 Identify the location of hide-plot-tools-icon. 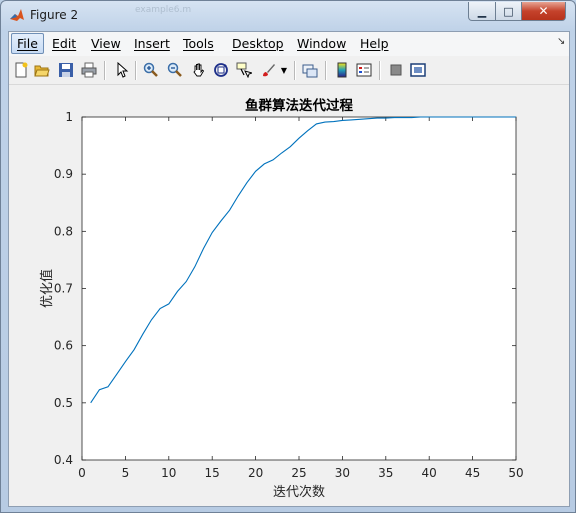
(396, 70).